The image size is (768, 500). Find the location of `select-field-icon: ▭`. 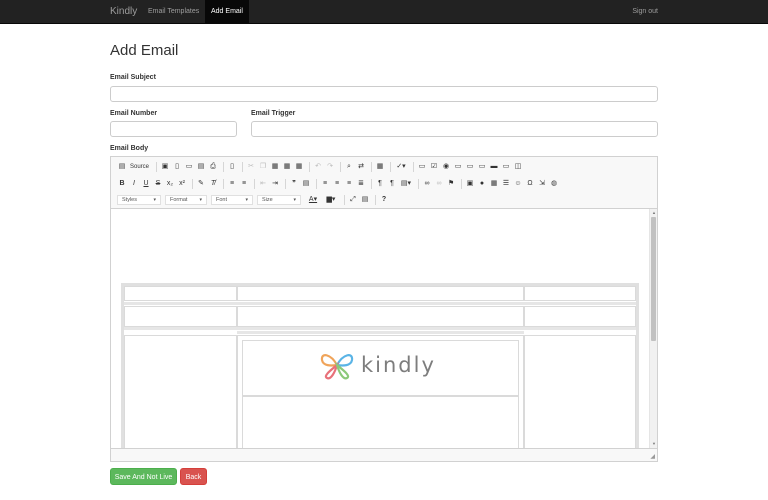

select-field-icon: ▭ is located at coordinates (482, 167).